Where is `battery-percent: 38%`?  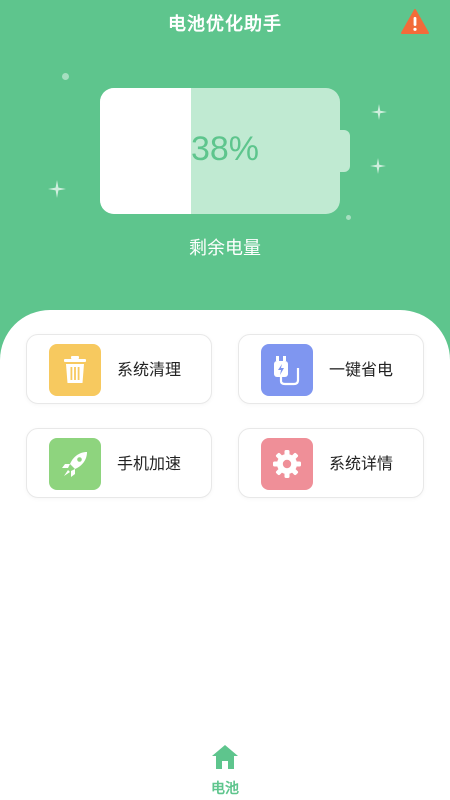
battery-percent: 38% is located at coordinates (225, 149).